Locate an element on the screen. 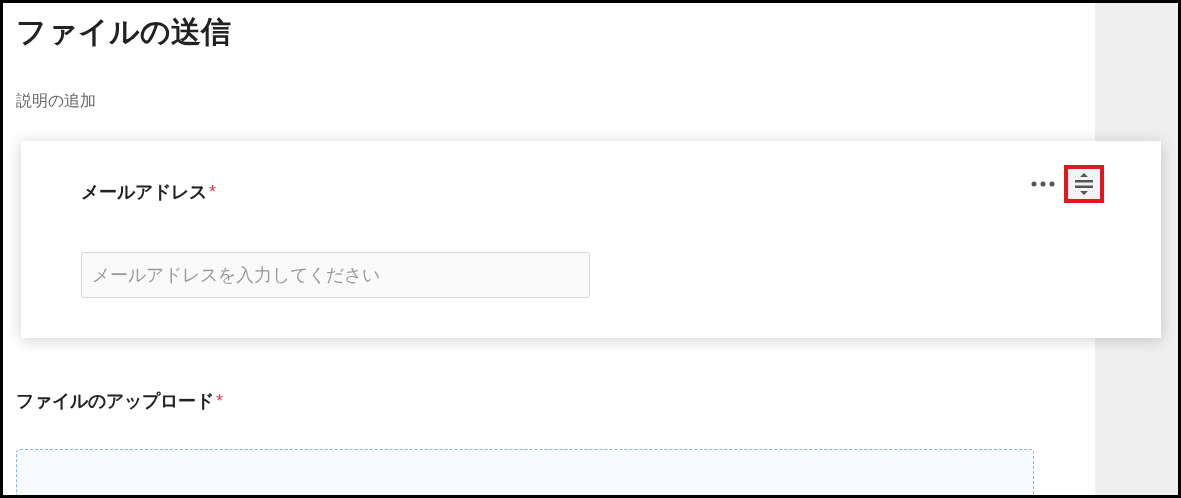  drag-handle is located at coordinates (1084, 184).